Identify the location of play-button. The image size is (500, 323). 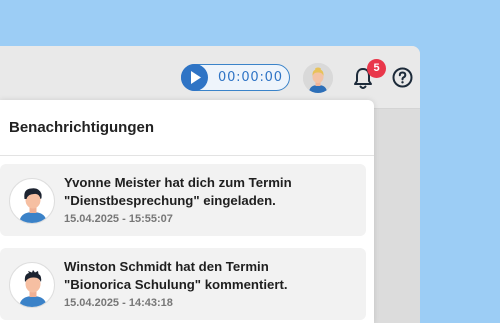
(194, 77).